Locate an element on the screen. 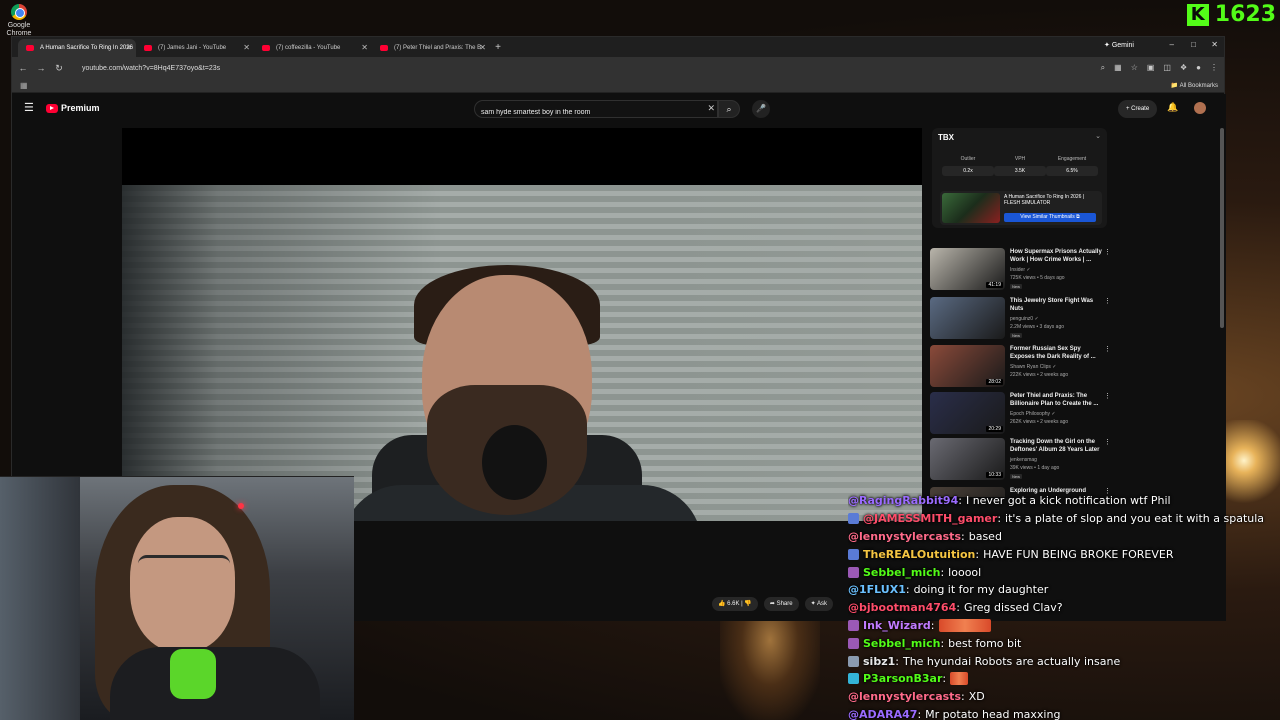 This screenshot has height=720, width=1280. kick-overlay: K 1623 is located at coordinates (1231, 14).